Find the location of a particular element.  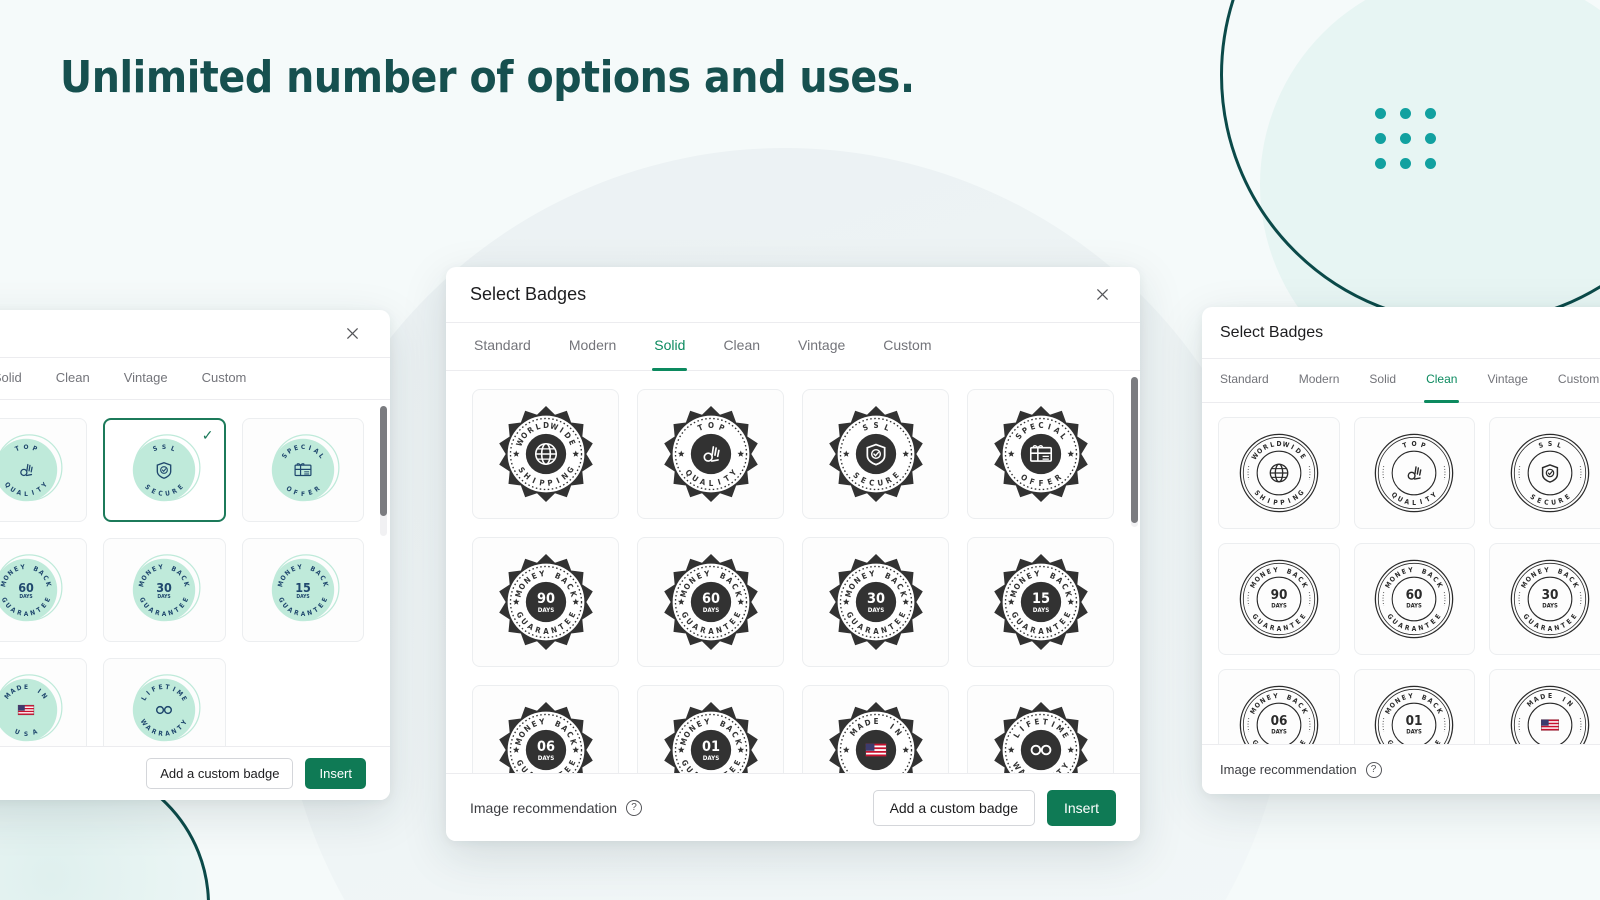

badge-option: MONEY BACKGUARANTEE 06DAYS is located at coordinates (1279, 706).